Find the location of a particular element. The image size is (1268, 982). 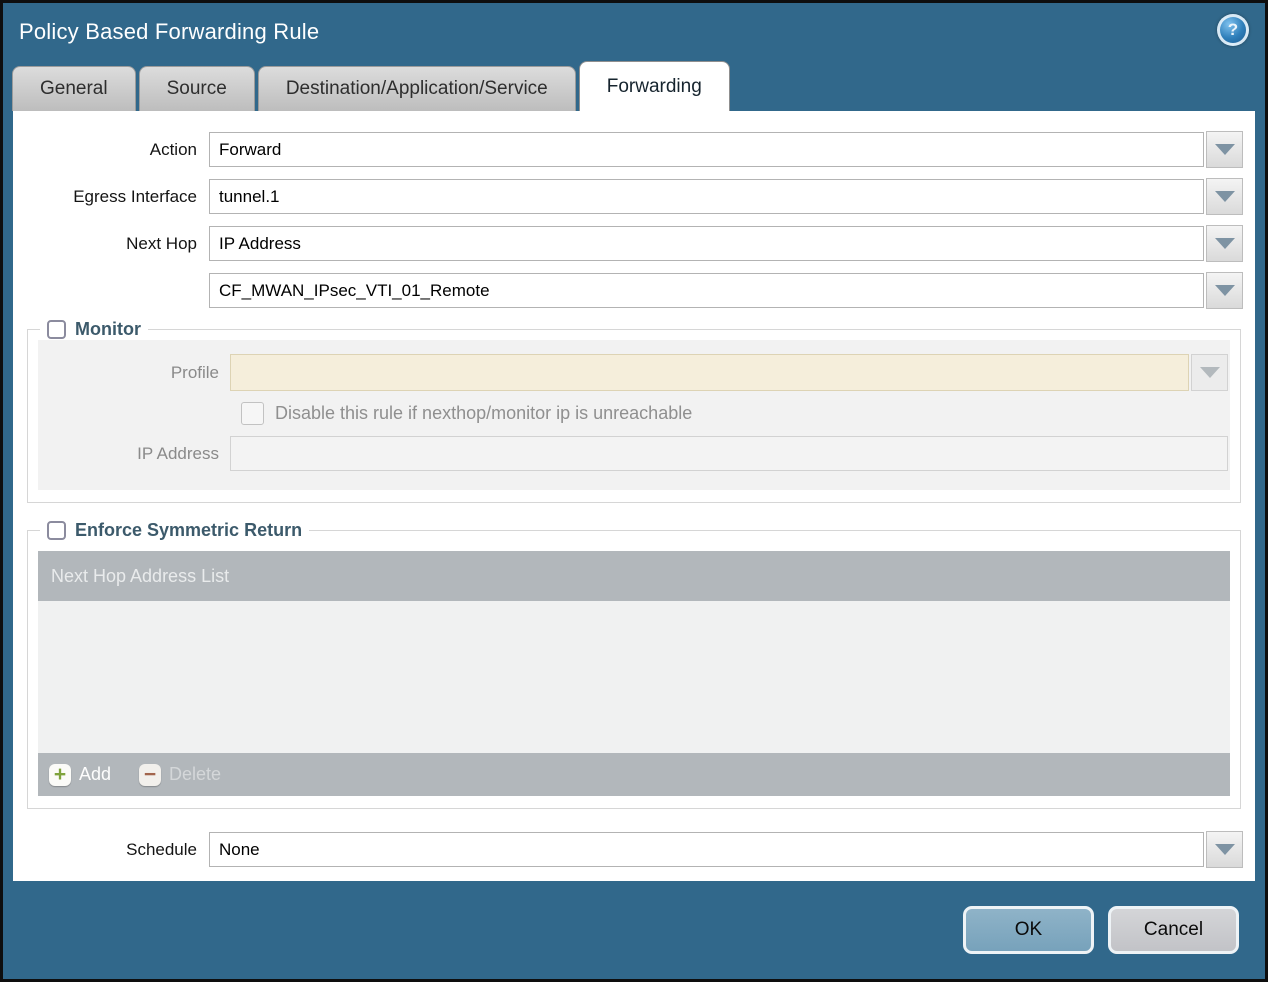

action-label: Action is located at coordinates (173, 149).